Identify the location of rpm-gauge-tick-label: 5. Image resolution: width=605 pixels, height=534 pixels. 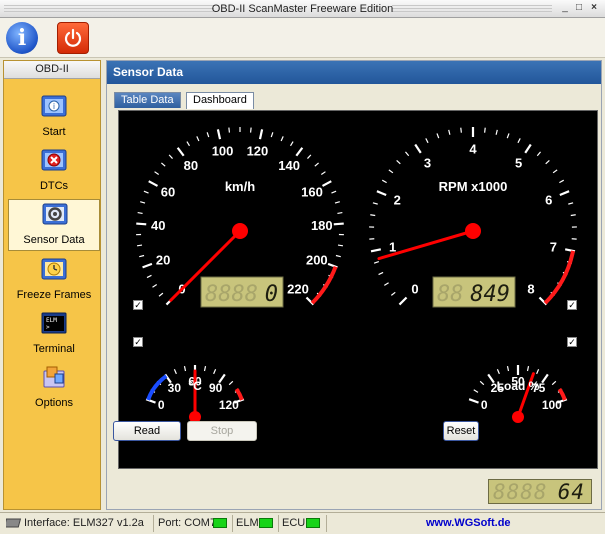
(518, 162).